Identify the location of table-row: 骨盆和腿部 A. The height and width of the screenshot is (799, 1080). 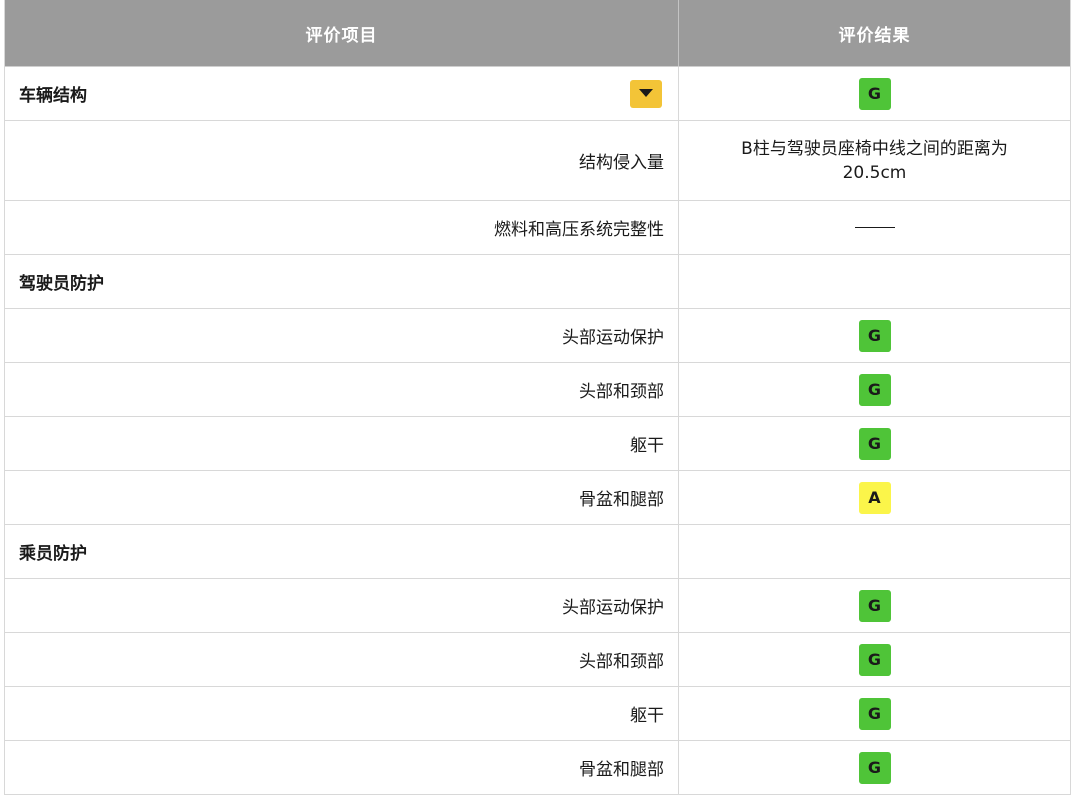
(537, 498).